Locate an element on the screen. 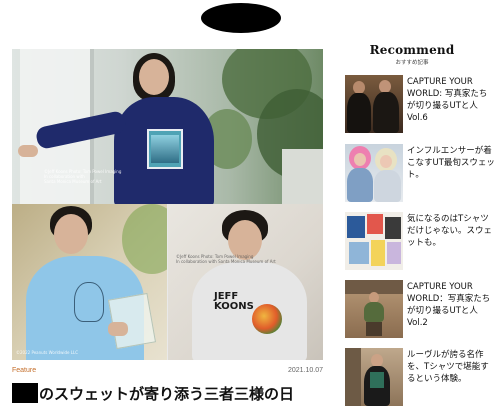 The width and height of the screenshot is (500, 412). site-logo-redacted is located at coordinates (241, 18).